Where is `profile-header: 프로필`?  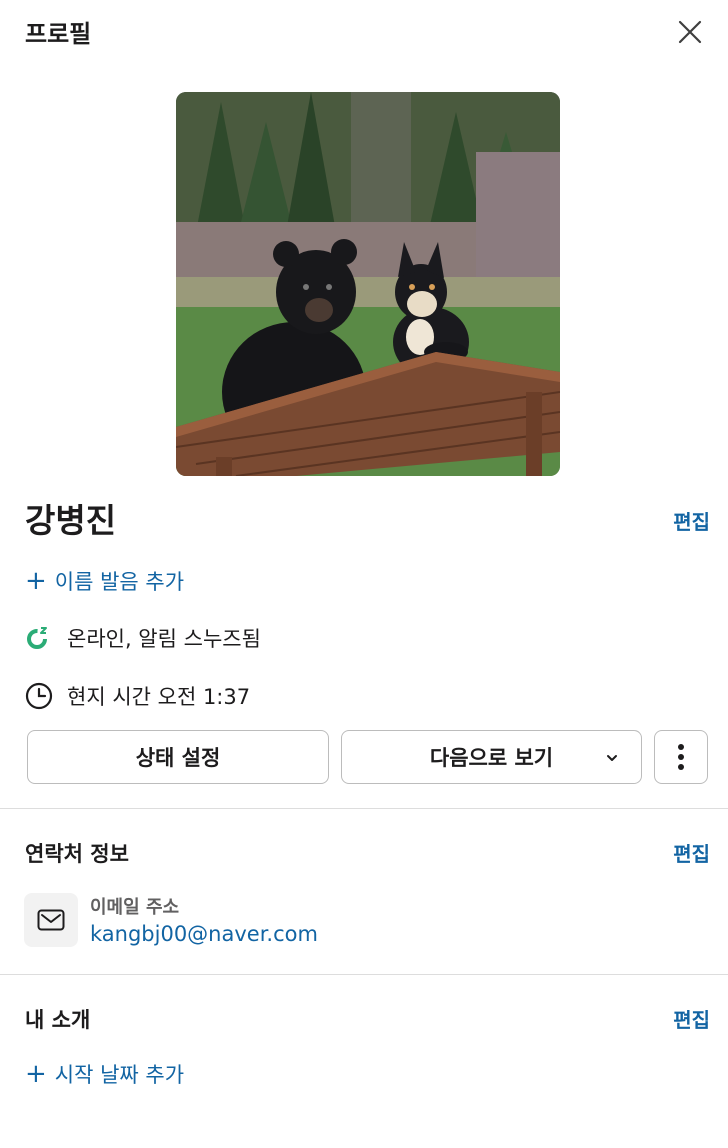
profile-header: 프로필 is located at coordinates (364, 32).